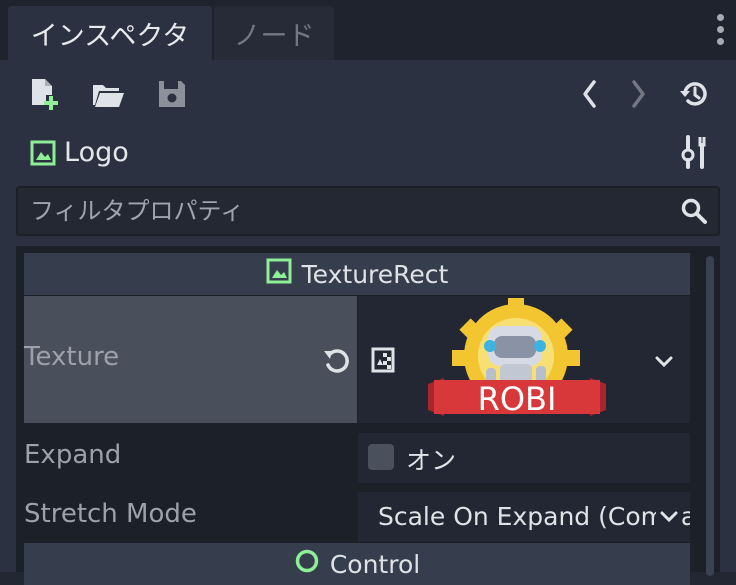 The height and width of the screenshot is (585, 736). What do you see at coordinates (274, 33) in the screenshot?
I see `tab-node: ノード` at bounding box center [274, 33].